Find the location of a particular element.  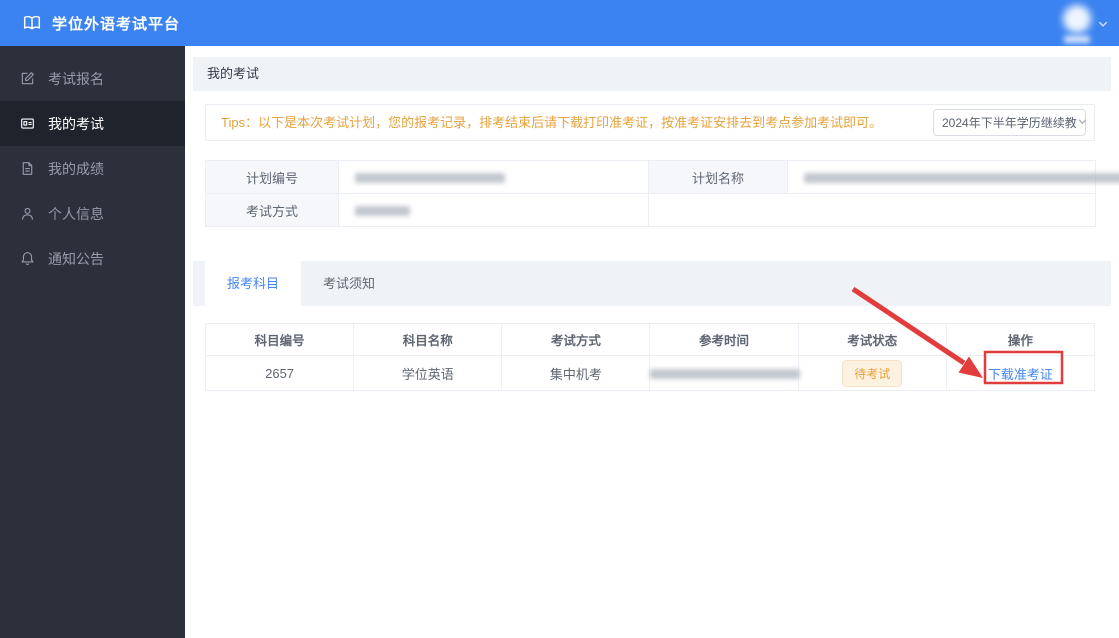

term-select-value: 2024年下半年学历继续教 is located at coordinates (1009, 123).